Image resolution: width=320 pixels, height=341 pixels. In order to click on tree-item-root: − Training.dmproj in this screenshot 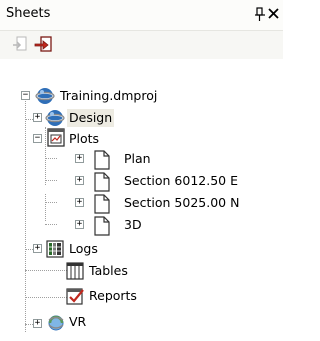, I will do `click(141, 96)`.